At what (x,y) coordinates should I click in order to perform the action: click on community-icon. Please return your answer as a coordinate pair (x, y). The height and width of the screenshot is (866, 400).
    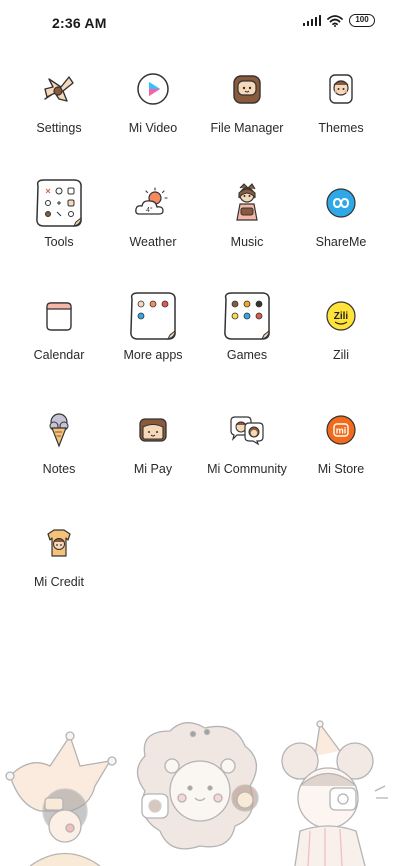
    Looking at the image, I should click on (247, 430).